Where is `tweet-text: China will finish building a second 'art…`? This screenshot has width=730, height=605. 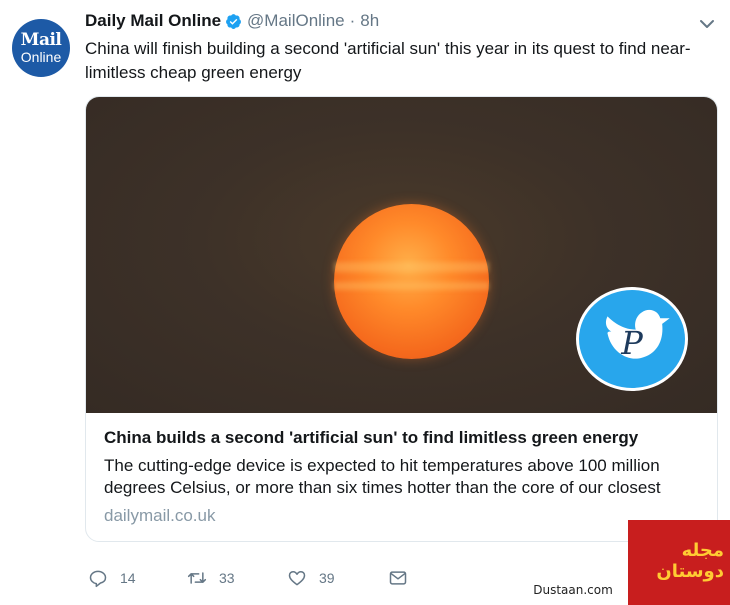 tweet-text: China will finish building a second 'art… is located at coordinates (388, 60).